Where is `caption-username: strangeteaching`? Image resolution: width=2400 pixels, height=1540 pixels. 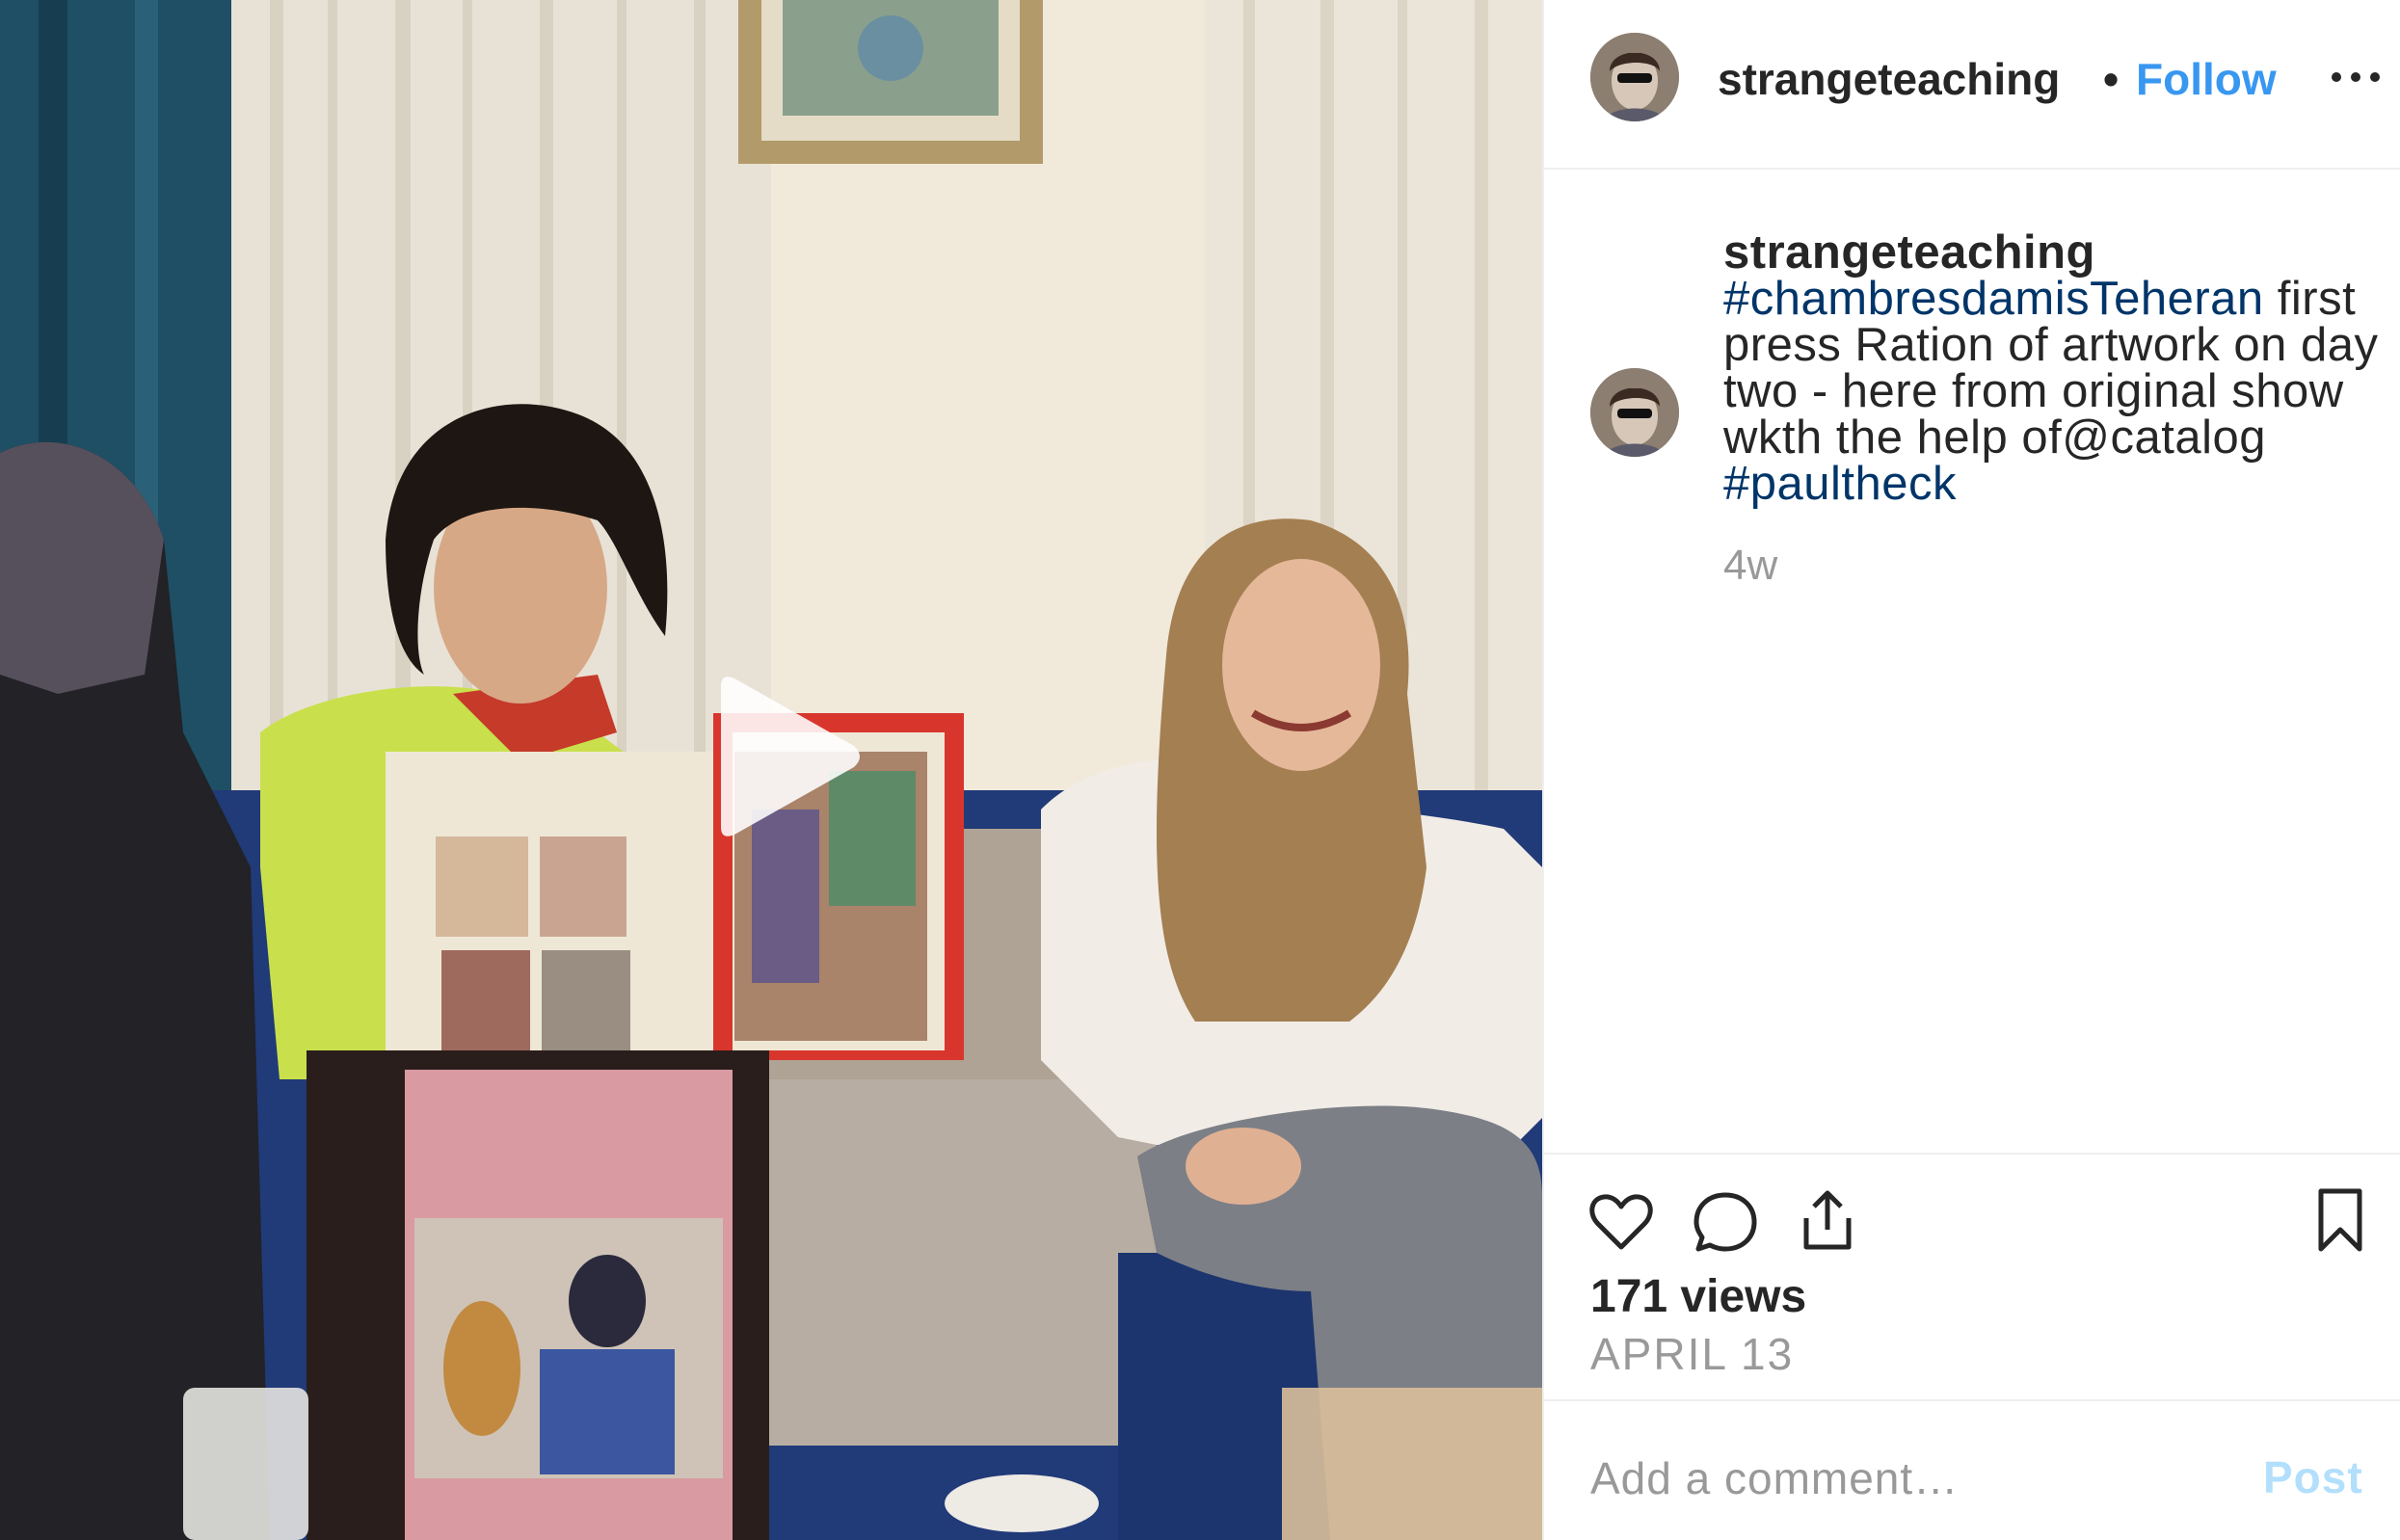
caption-username: strangeteaching is located at coordinates (2051, 253).